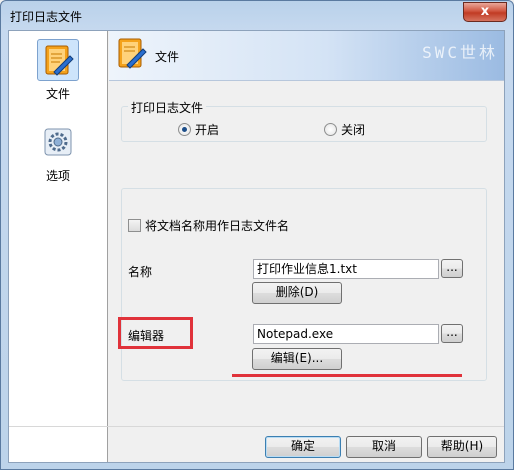  I want to click on checkbox-box, so click(134, 225).